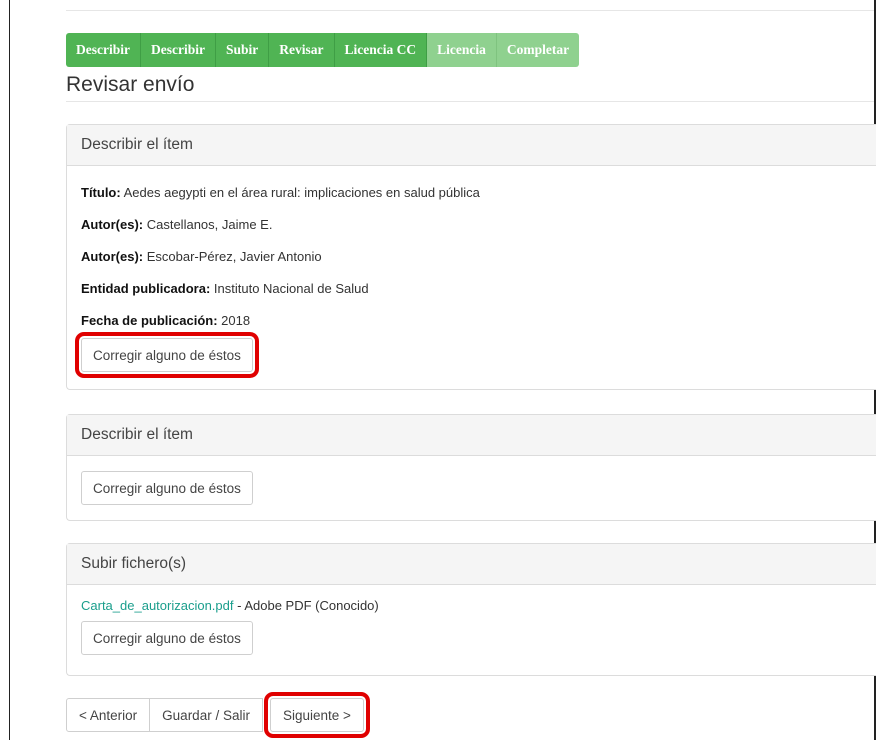  I want to click on file-link: Carta_de_autorizacion.pdf, so click(157, 605).